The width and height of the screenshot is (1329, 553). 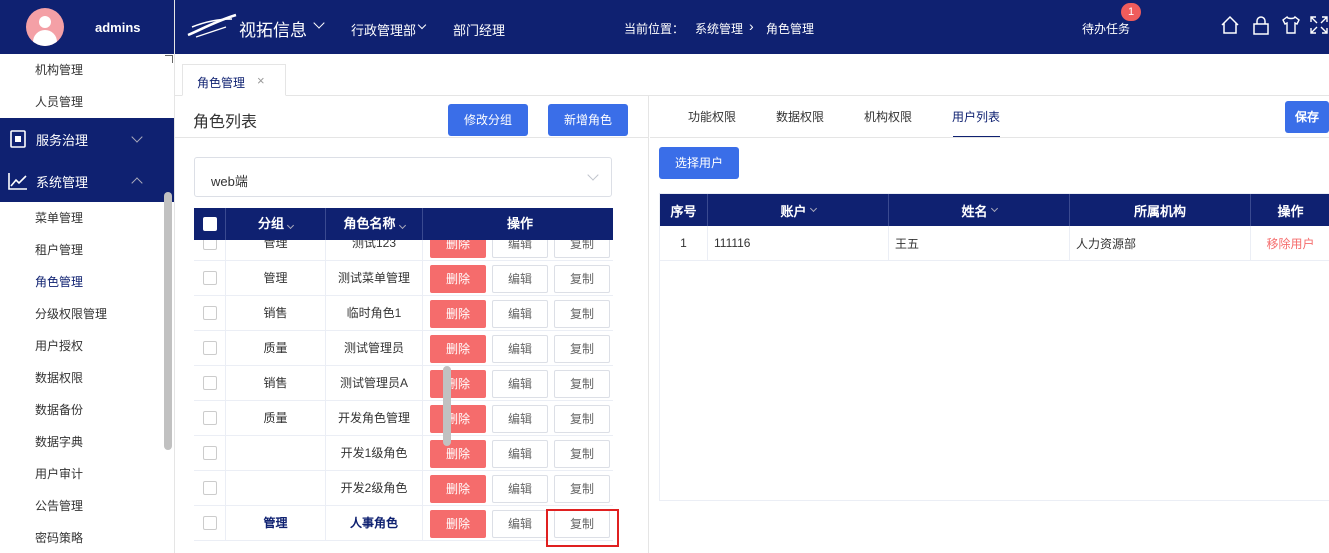 I want to click on table-row: 1 111116 王五 人力资源部 移除用户, so click(x=994, y=243).